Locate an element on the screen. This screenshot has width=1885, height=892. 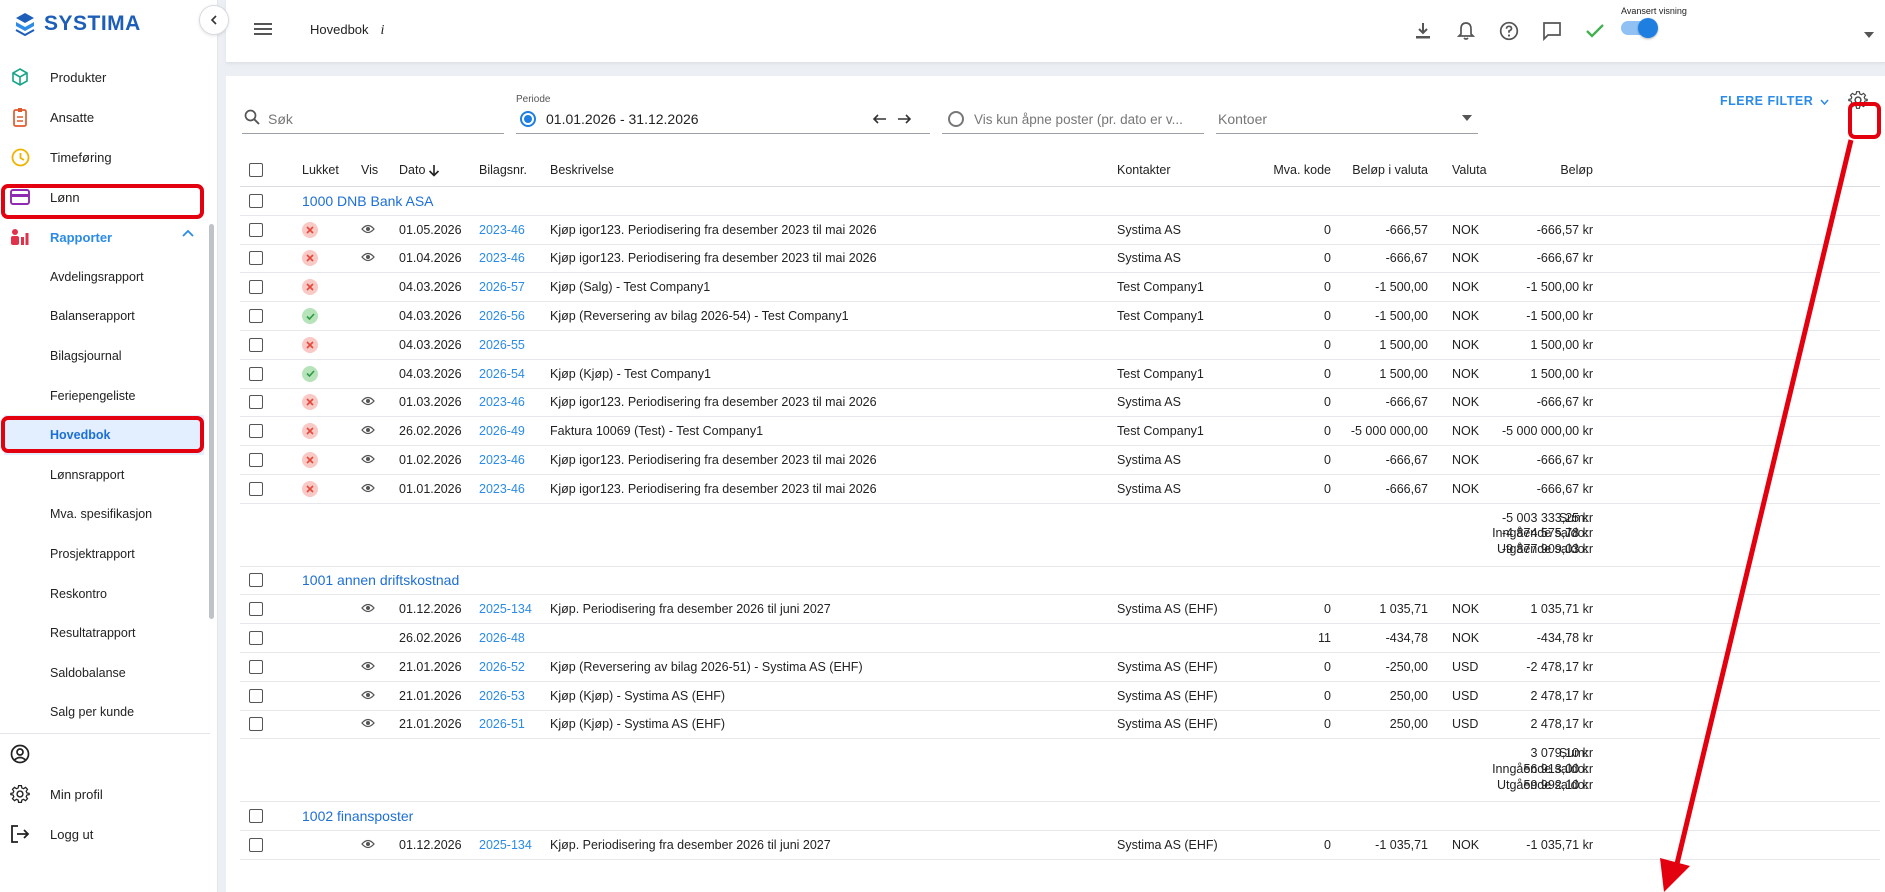
col-kontakter: Kontakter is located at coordinates (1144, 170).